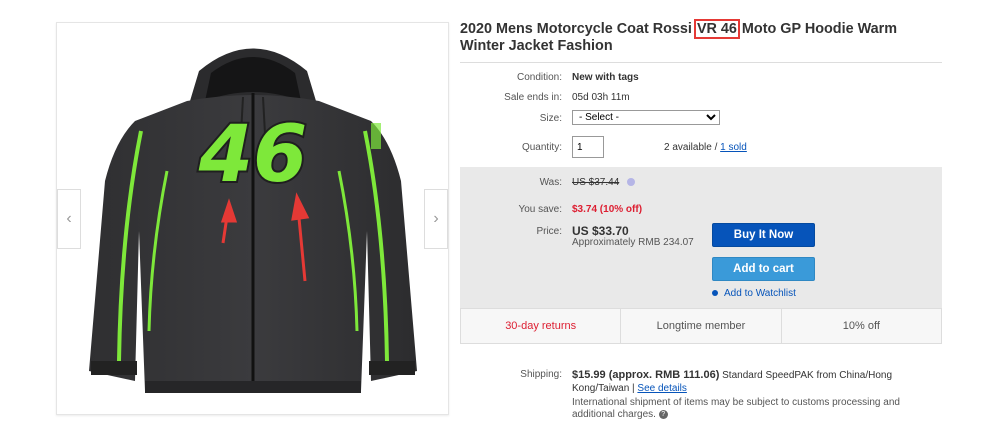  What do you see at coordinates (539, 77) in the screenshot?
I see `condition-label: Condition:` at bounding box center [539, 77].